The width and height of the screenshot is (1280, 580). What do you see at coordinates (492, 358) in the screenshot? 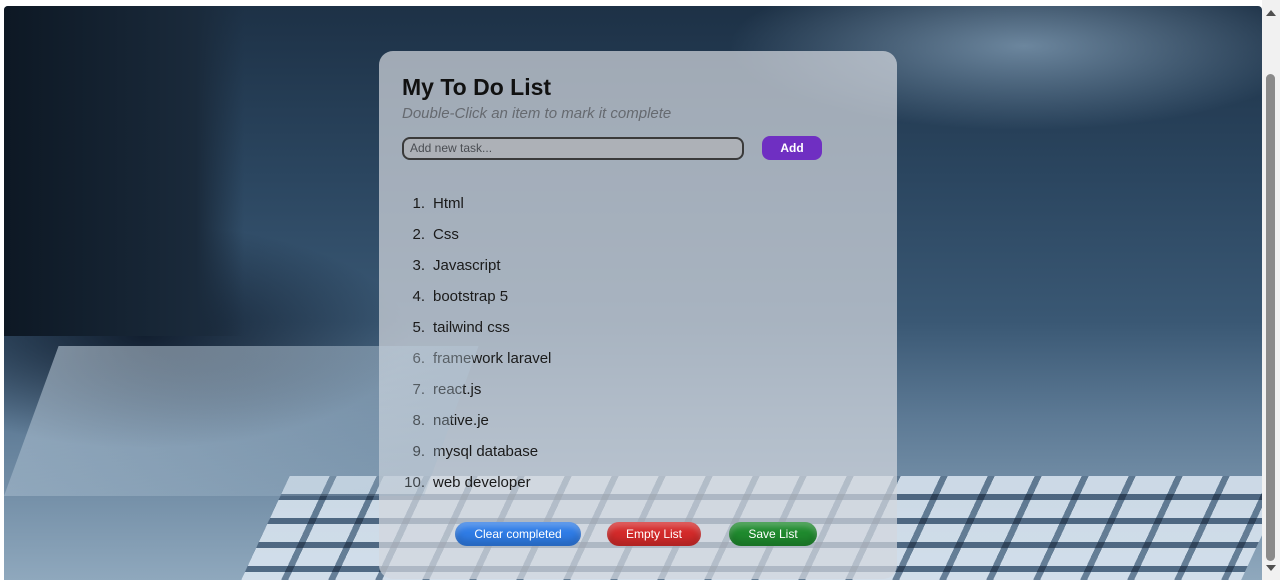
I see `task-text: framework laravel` at bounding box center [492, 358].